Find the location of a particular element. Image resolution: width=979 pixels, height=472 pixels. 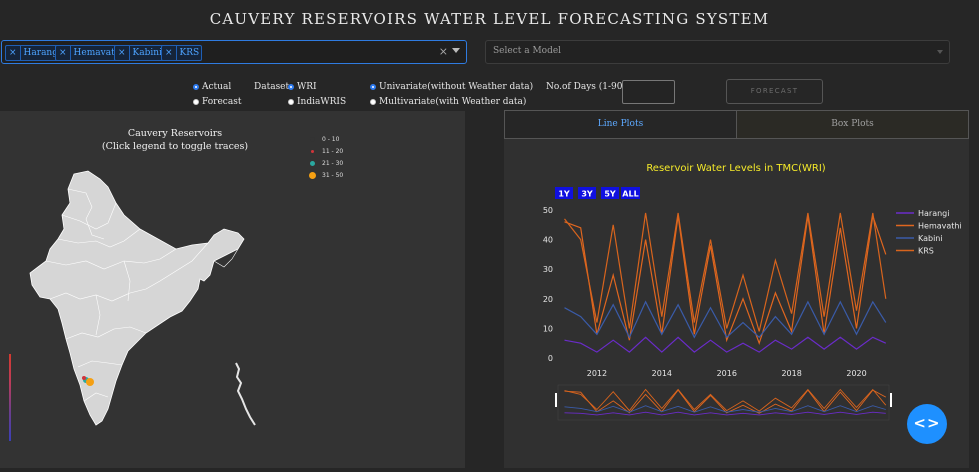

radio-multivariate: Multivariate(with Weather data) is located at coordinates (448, 102).